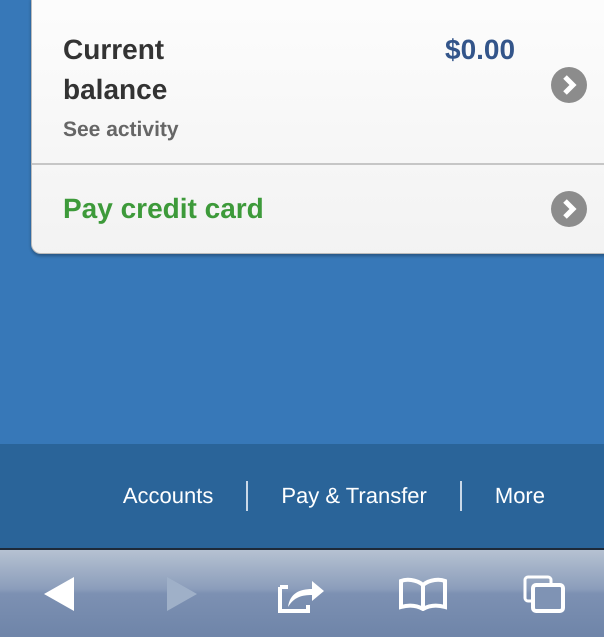 The width and height of the screenshot is (604, 637). What do you see at coordinates (543, 593) in the screenshot?
I see `tabs-icon` at bounding box center [543, 593].